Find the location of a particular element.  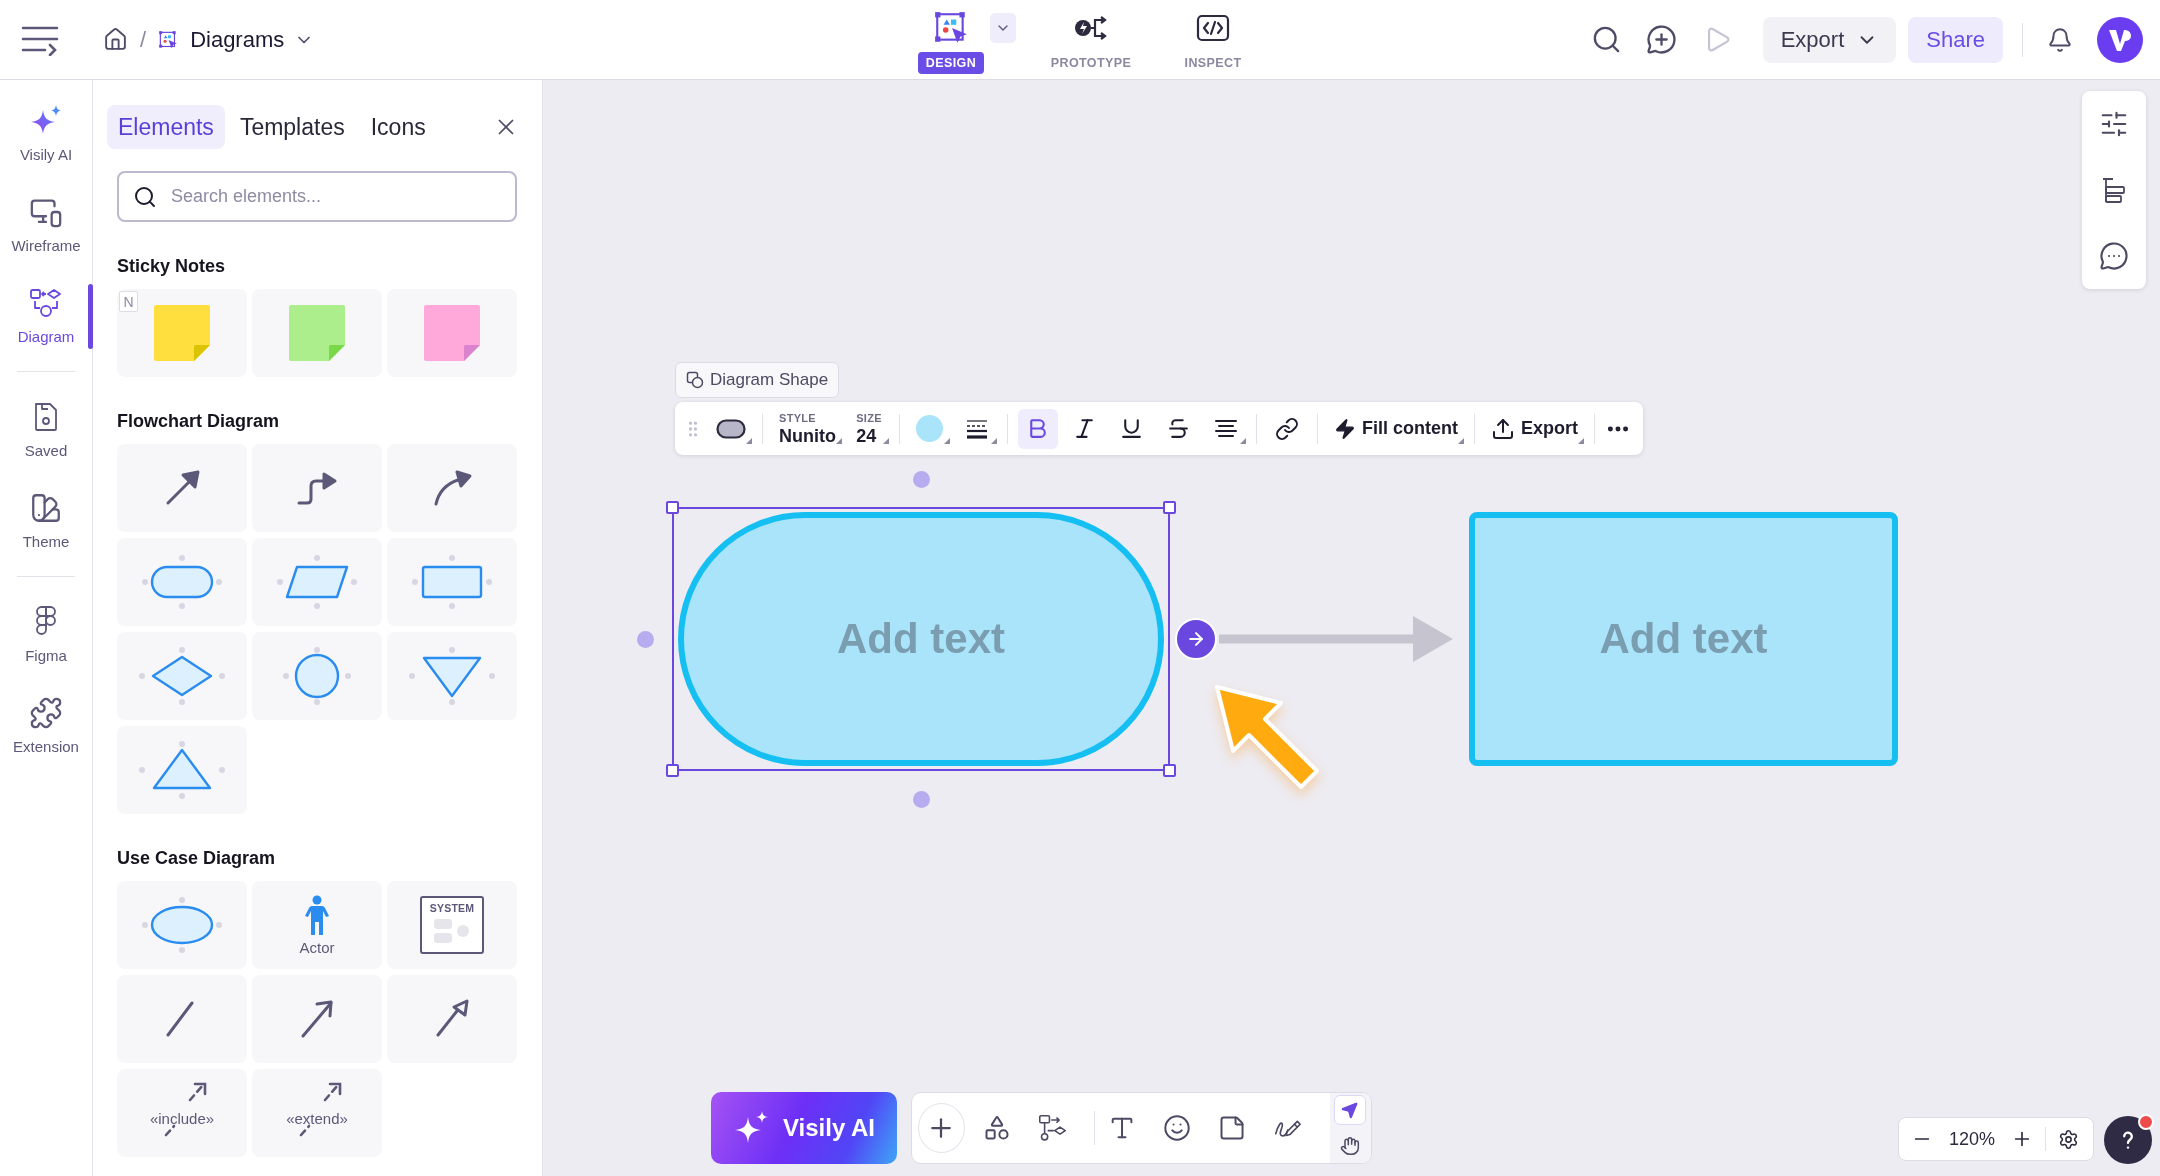

element-tile: «include» is located at coordinates (182, 1113).